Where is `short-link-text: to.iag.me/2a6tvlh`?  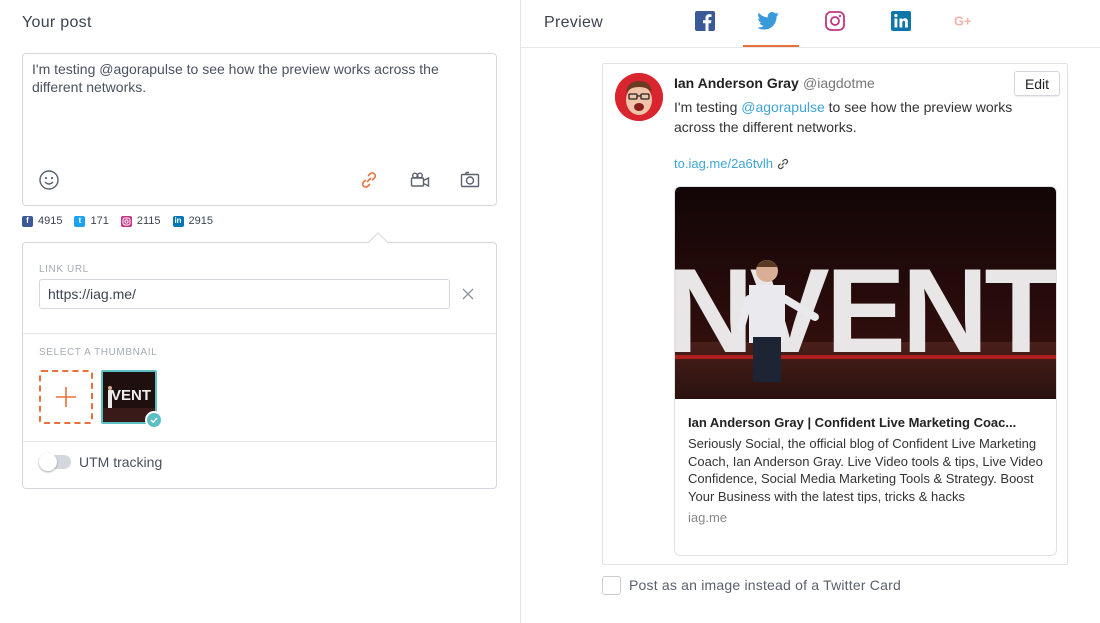
short-link-text: to.iag.me/2a6tvlh is located at coordinates (723, 163).